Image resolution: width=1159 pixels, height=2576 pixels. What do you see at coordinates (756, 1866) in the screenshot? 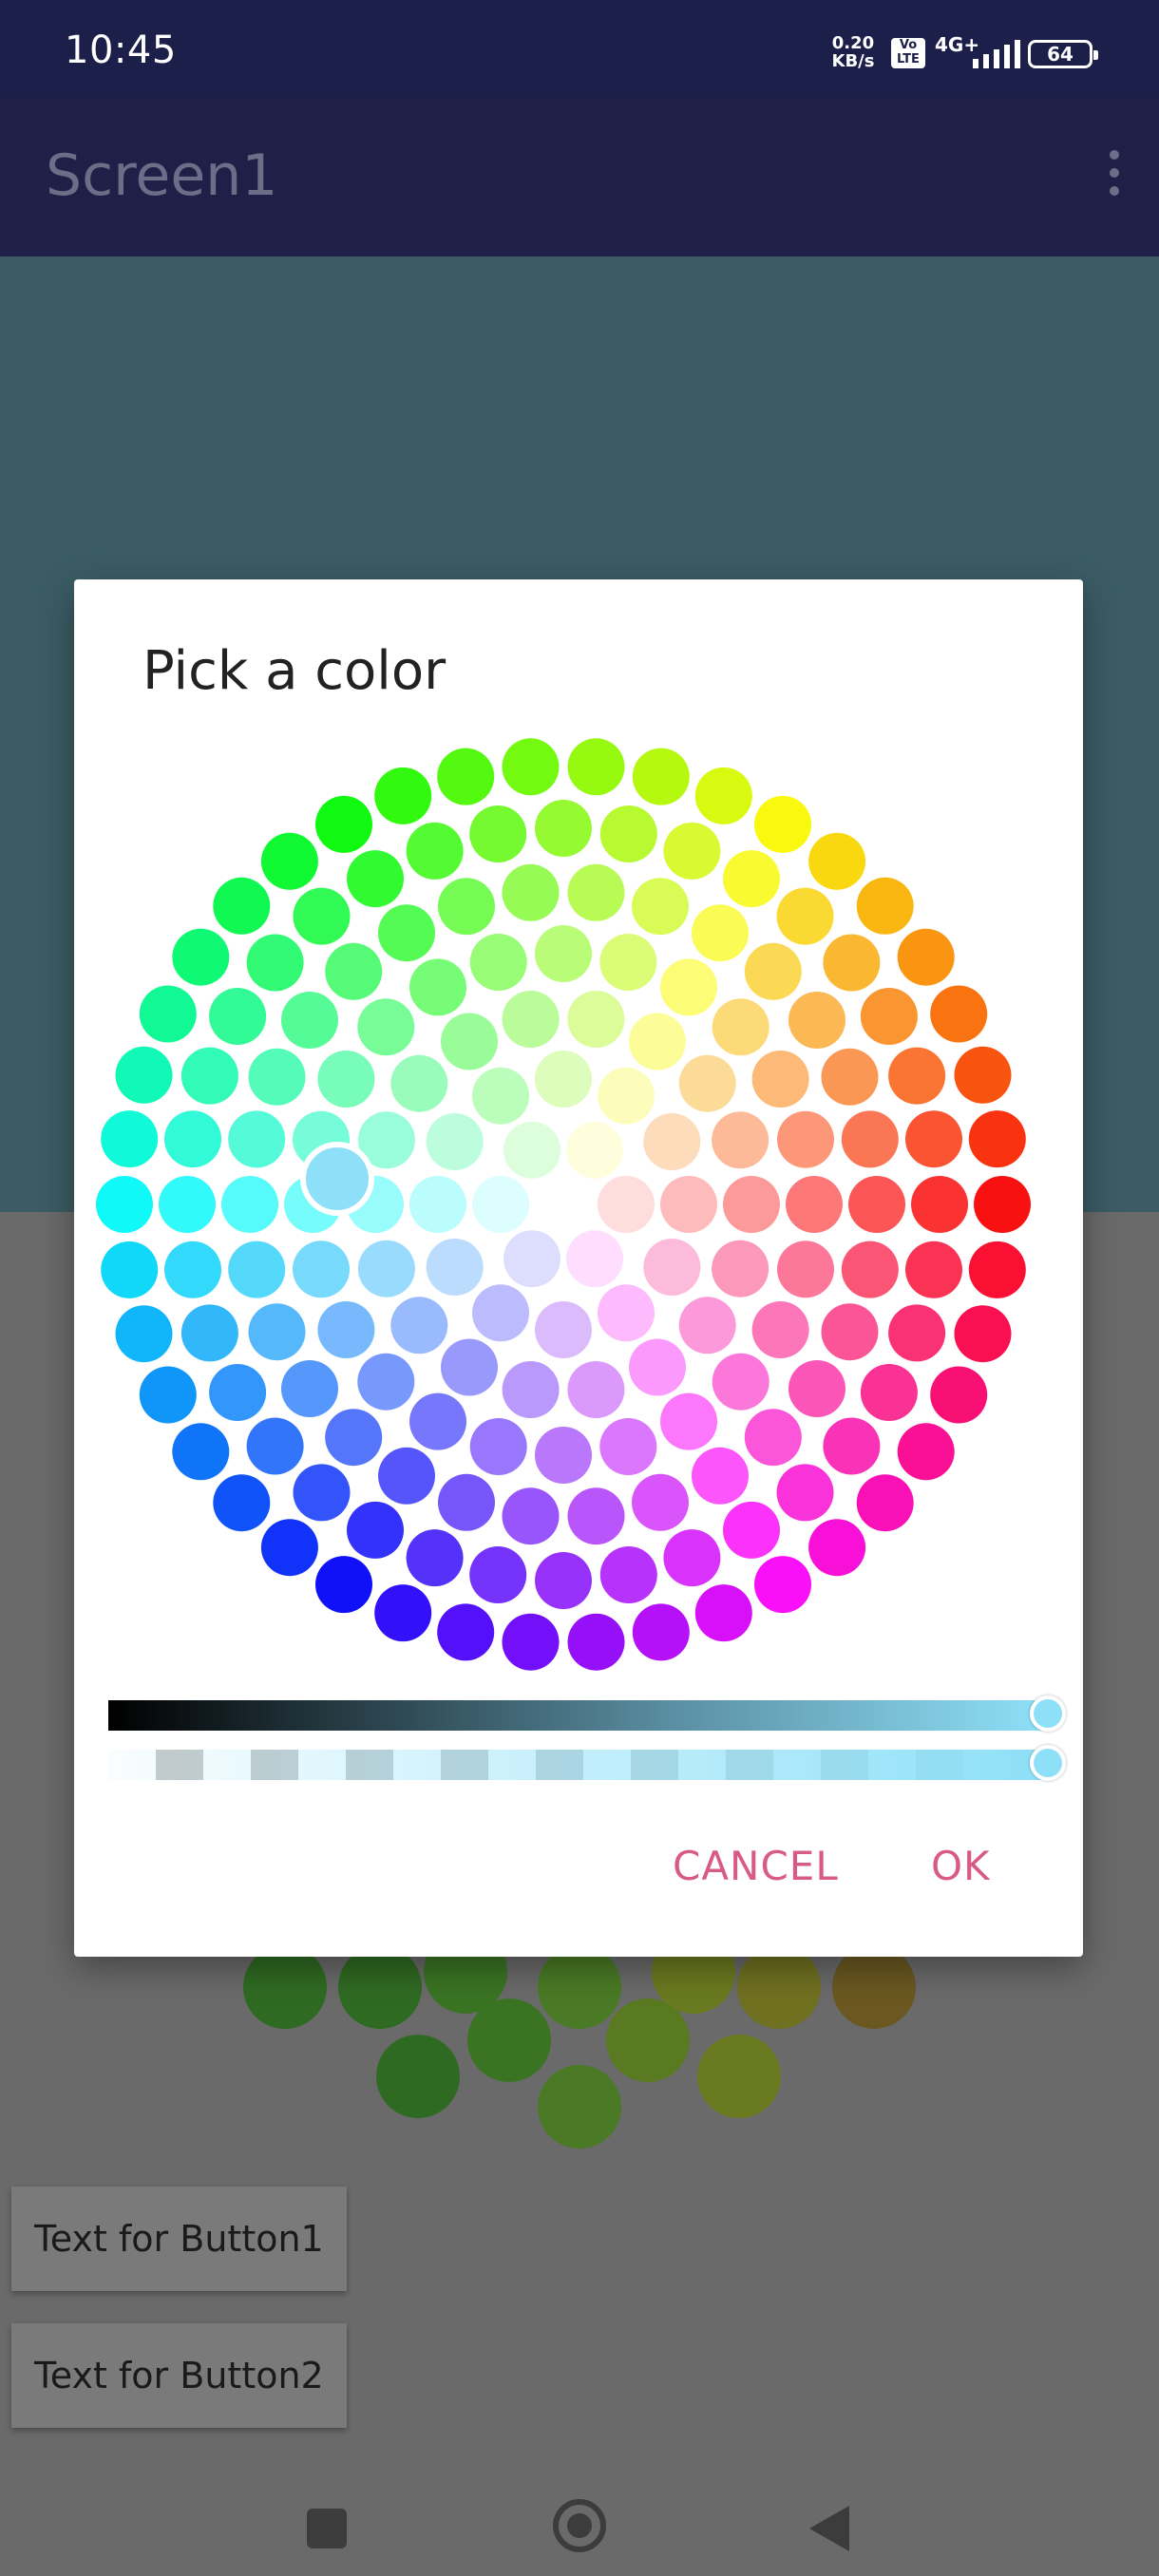
I see `cancel-button: CANCEL` at bounding box center [756, 1866].